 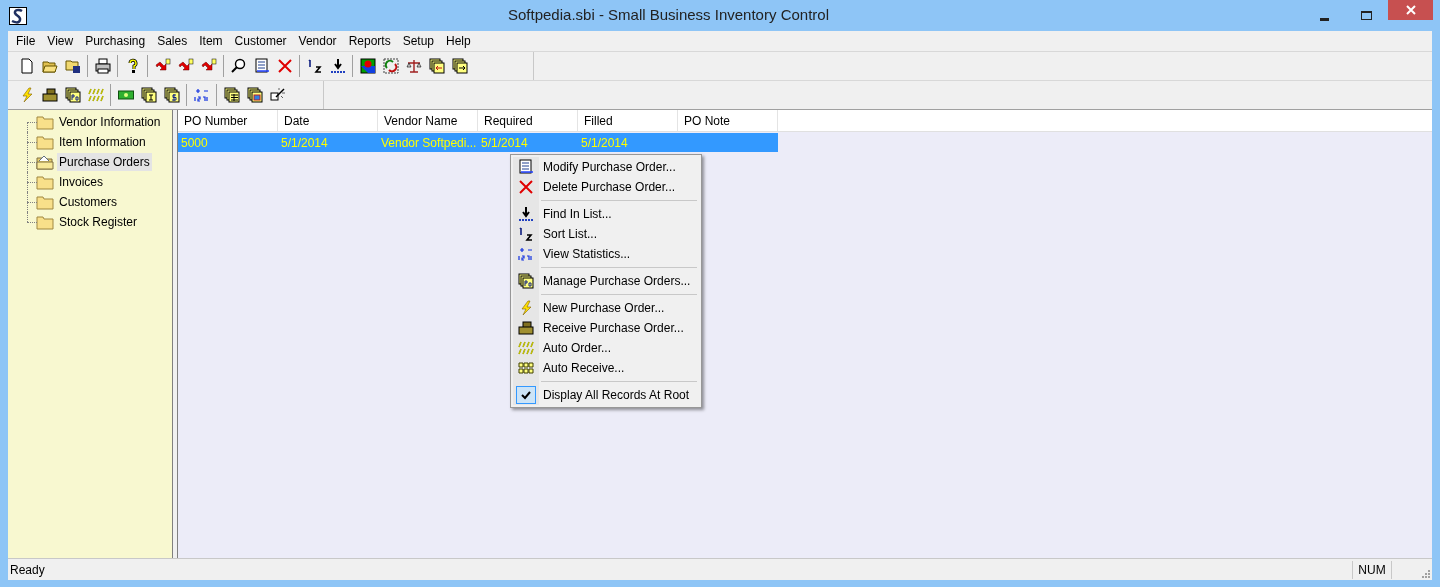 What do you see at coordinates (102, 66) in the screenshot?
I see `printer-icon` at bounding box center [102, 66].